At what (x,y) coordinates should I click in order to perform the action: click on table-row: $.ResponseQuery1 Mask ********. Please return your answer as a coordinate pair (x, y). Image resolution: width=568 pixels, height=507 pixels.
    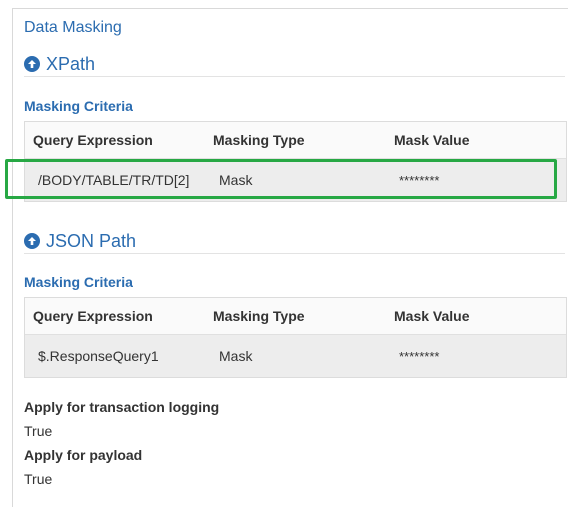
    Looking at the image, I should click on (295, 356).